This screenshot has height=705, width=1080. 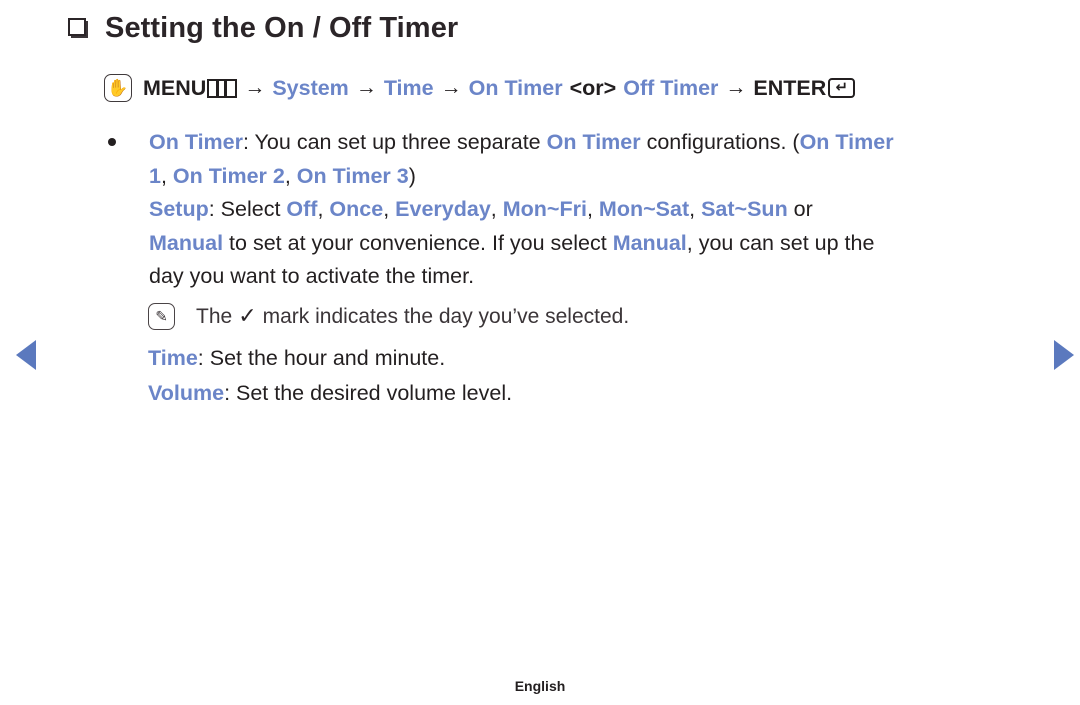 I want to click on option-once: Once, so click(x=356, y=209).